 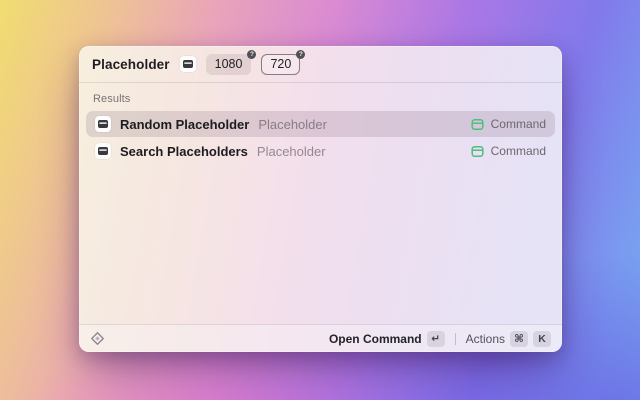 What do you see at coordinates (131, 64) in the screenshot?
I see `search-query: Placeholder` at bounding box center [131, 64].